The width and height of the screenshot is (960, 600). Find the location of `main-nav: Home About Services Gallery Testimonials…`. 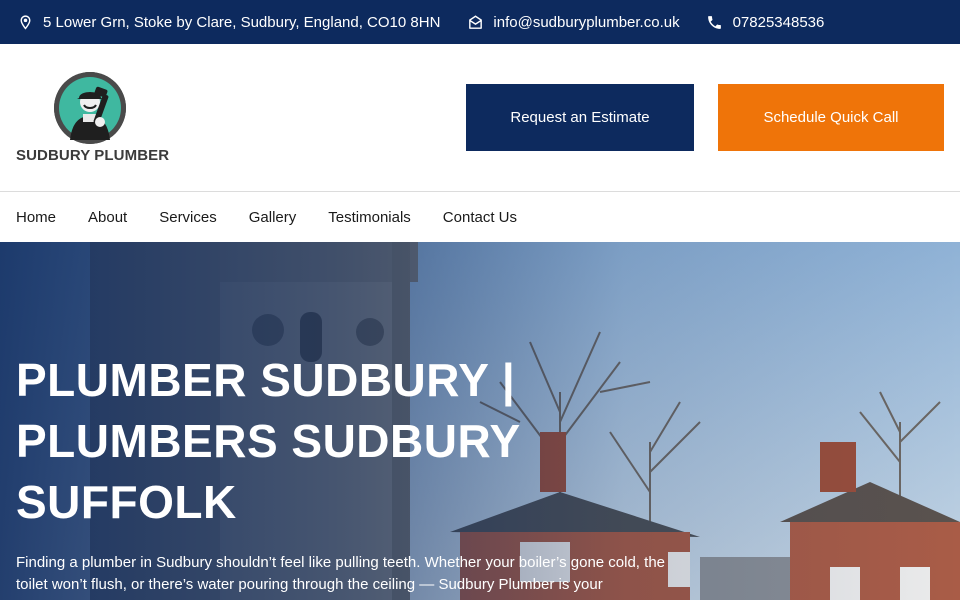

main-nav: Home About Services Gallery Testimonials… is located at coordinates (480, 217).